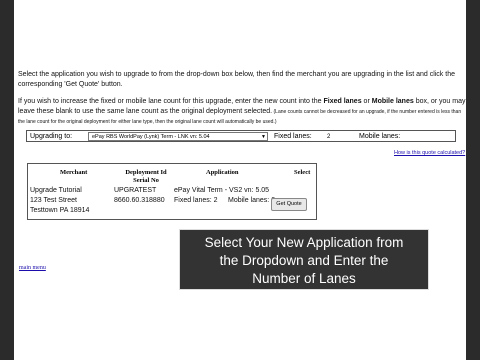 The width and height of the screenshot is (480, 360). What do you see at coordinates (32, 268) in the screenshot?
I see `main-menu-link: main menu` at bounding box center [32, 268].